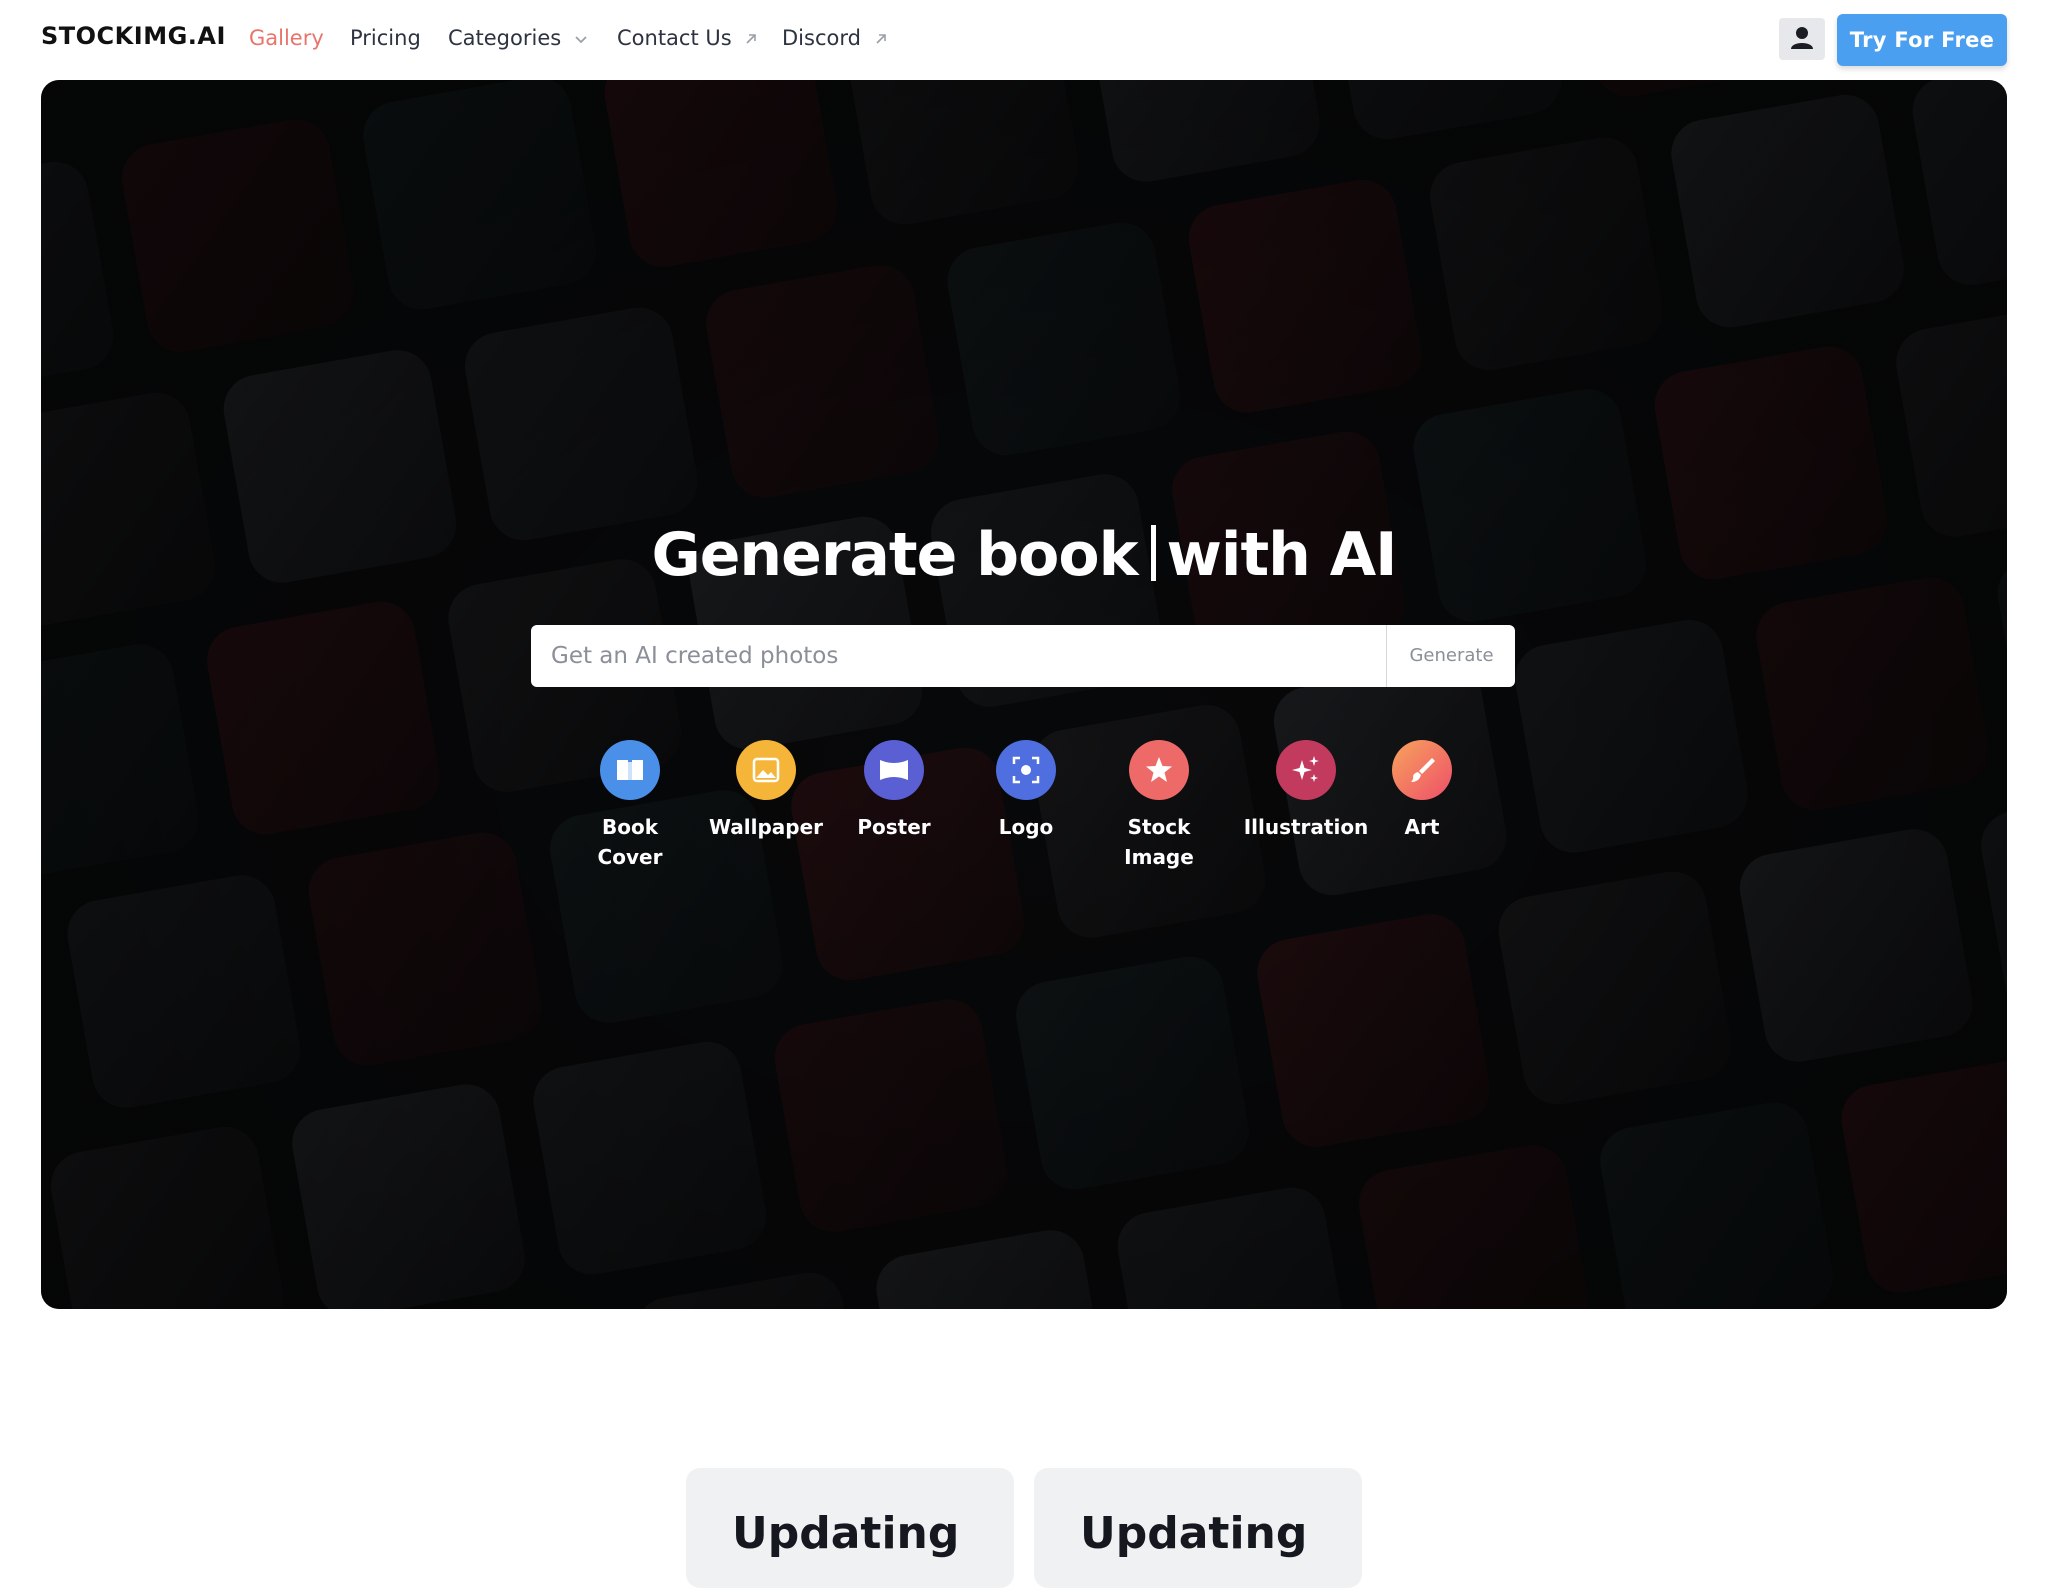 The height and width of the screenshot is (1588, 2048). Describe the element at coordinates (958, 656) in the screenshot. I see `prompt-input` at that location.